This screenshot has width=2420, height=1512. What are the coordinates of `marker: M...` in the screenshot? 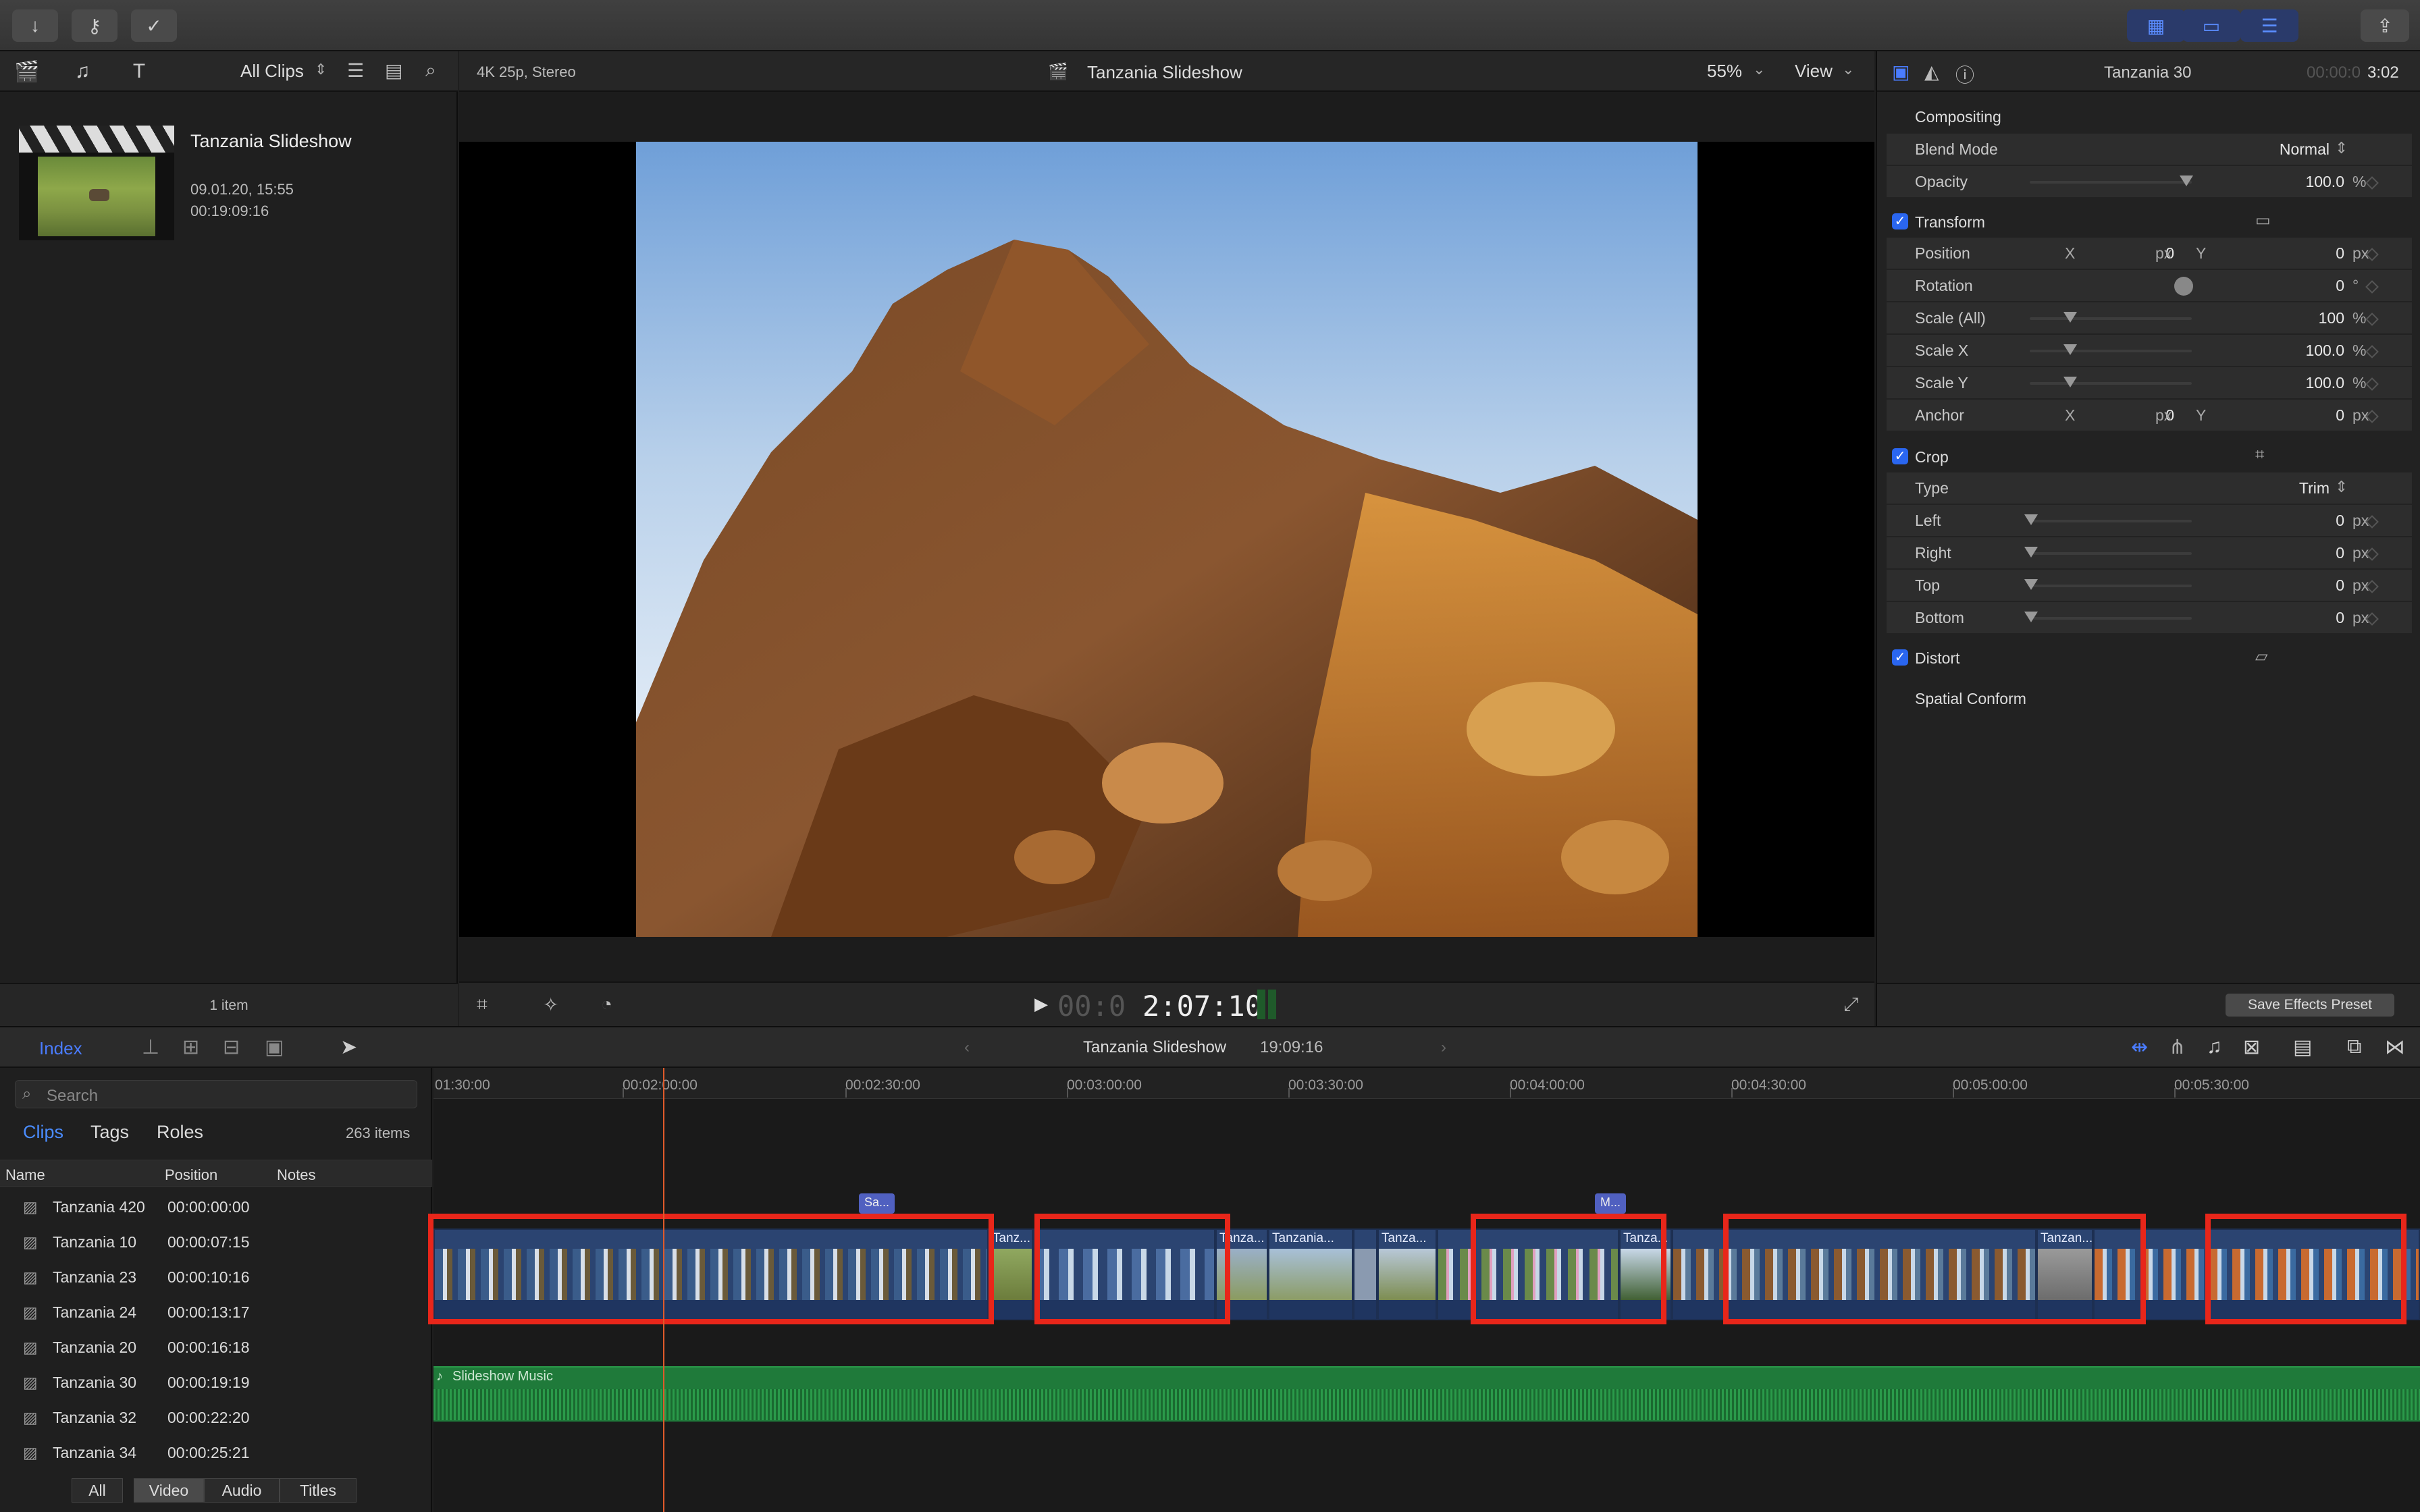 It's located at (1610, 1203).